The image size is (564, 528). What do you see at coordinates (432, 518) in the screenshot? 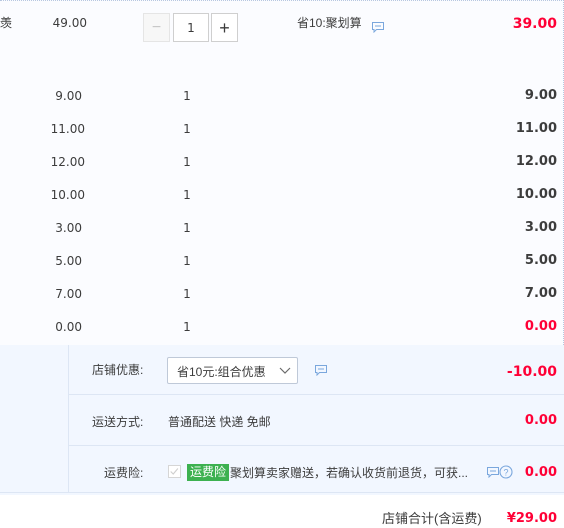
I see `shop-total-label: 店铺合计(含运费)` at bounding box center [432, 518].